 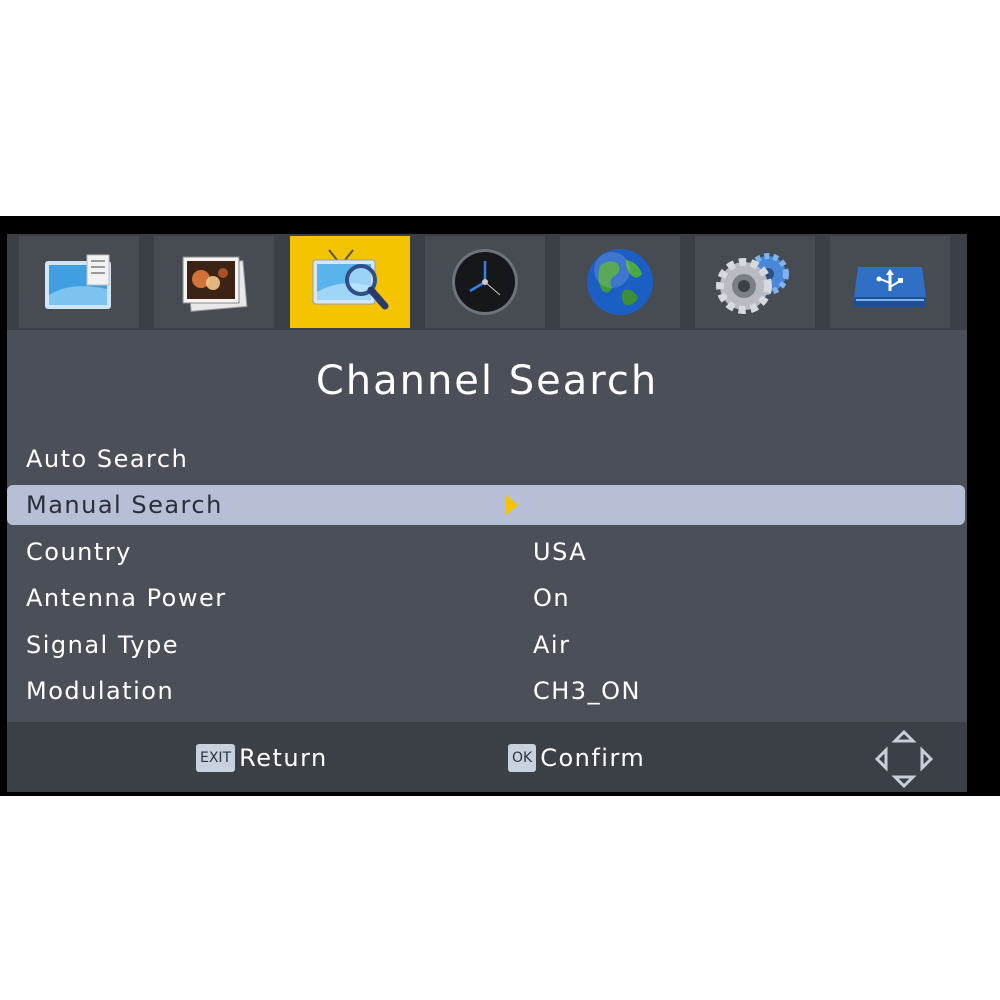 I want to click on page-title: Channel Search, so click(x=487, y=381).